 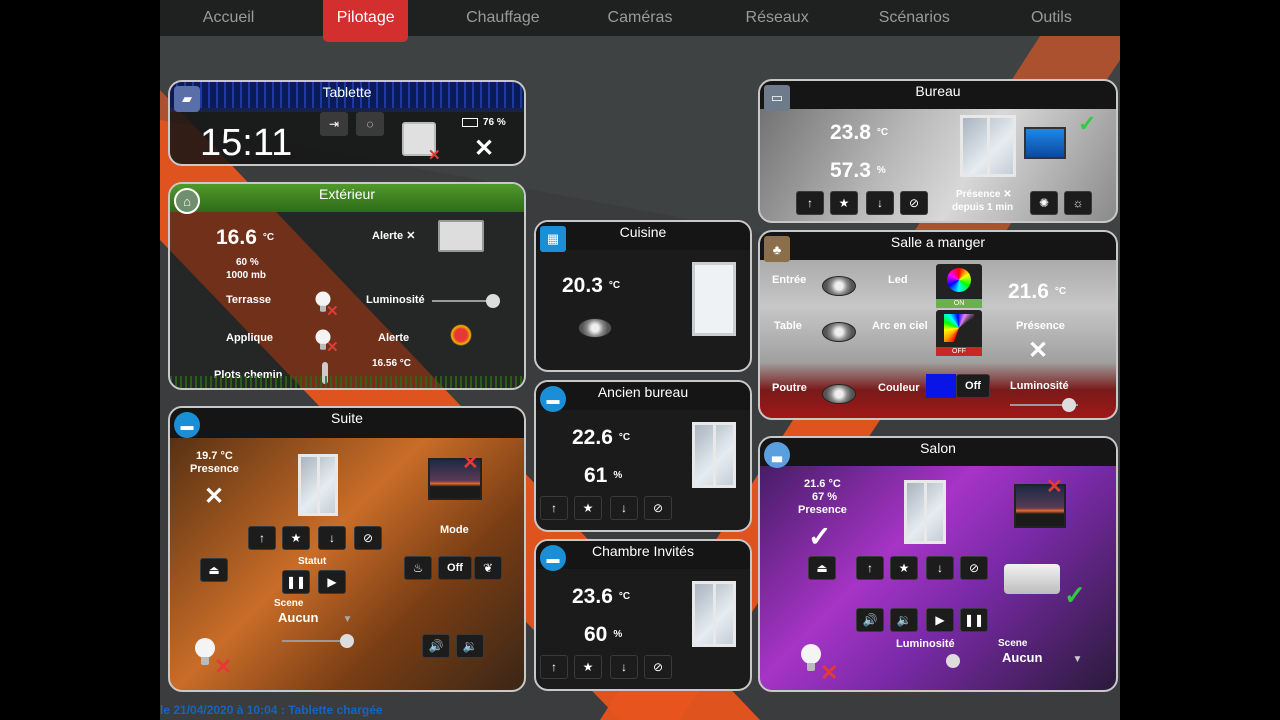 I want to click on mode-label: Mode, so click(x=454, y=530).